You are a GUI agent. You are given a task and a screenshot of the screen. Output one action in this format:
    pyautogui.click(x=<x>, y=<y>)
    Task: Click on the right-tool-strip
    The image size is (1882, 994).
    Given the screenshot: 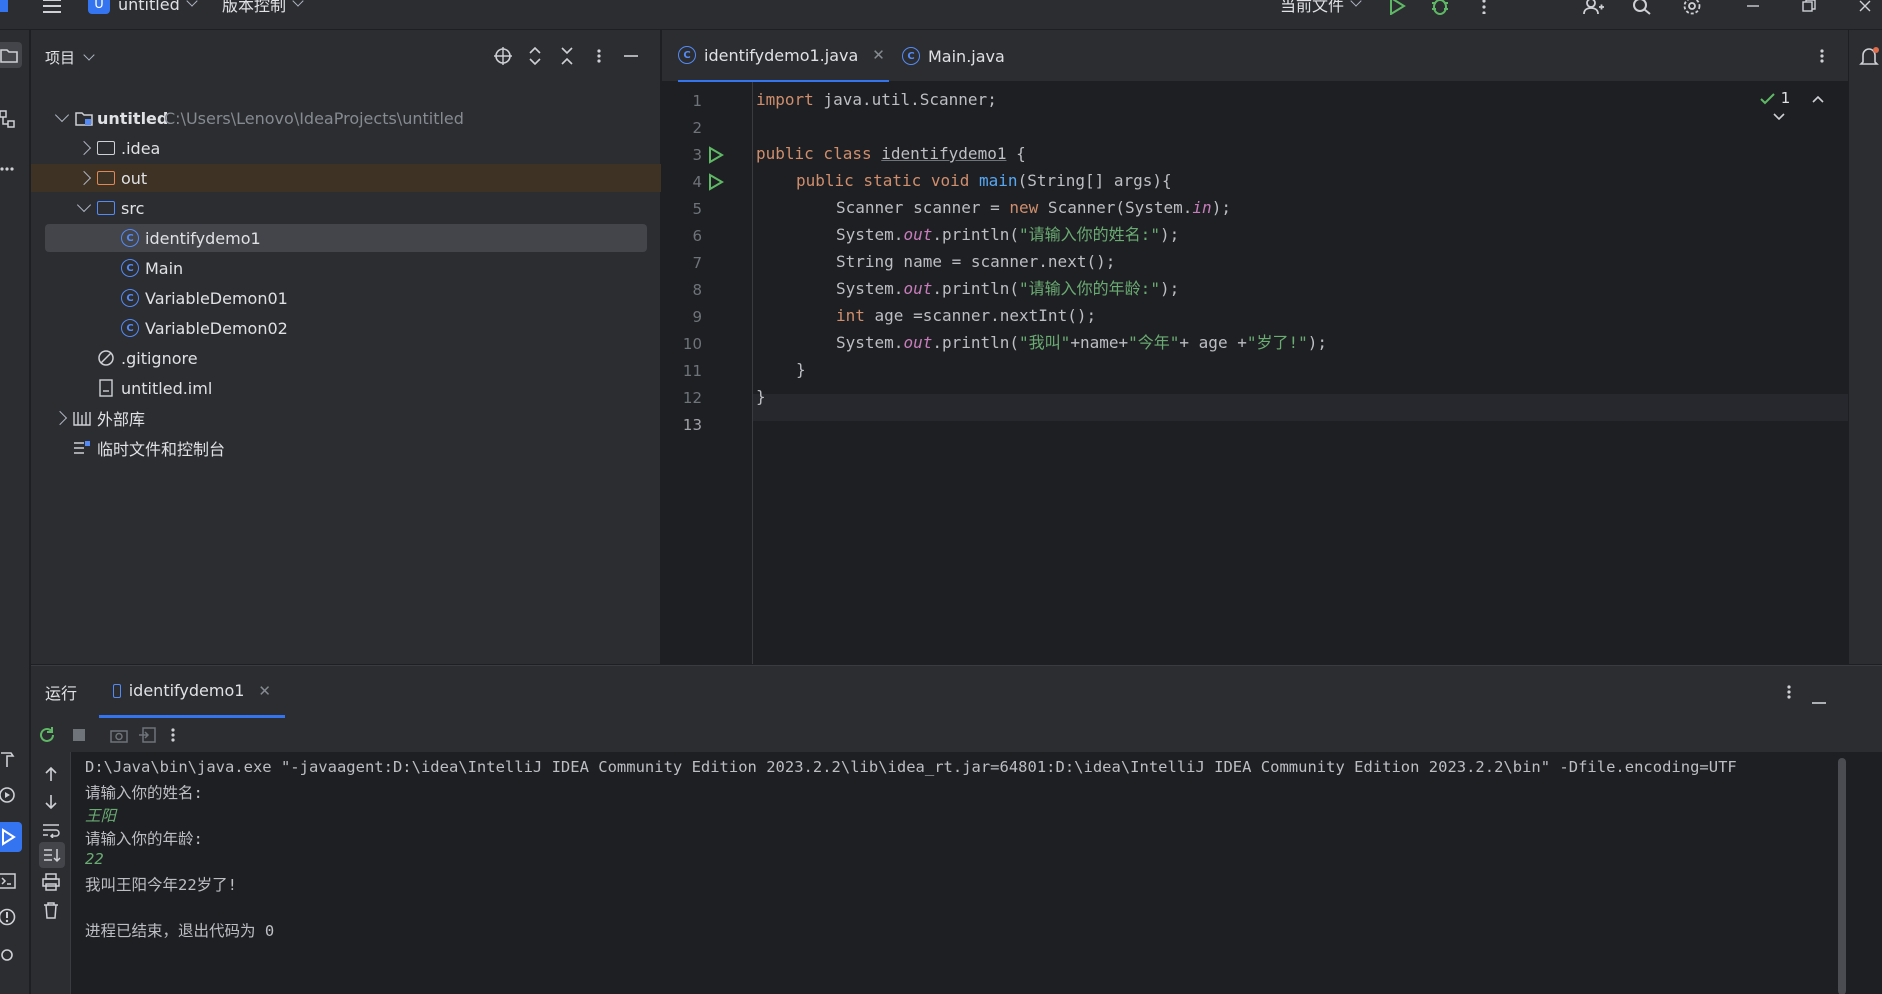 What is the action you would take?
    pyautogui.click(x=1865, y=347)
    